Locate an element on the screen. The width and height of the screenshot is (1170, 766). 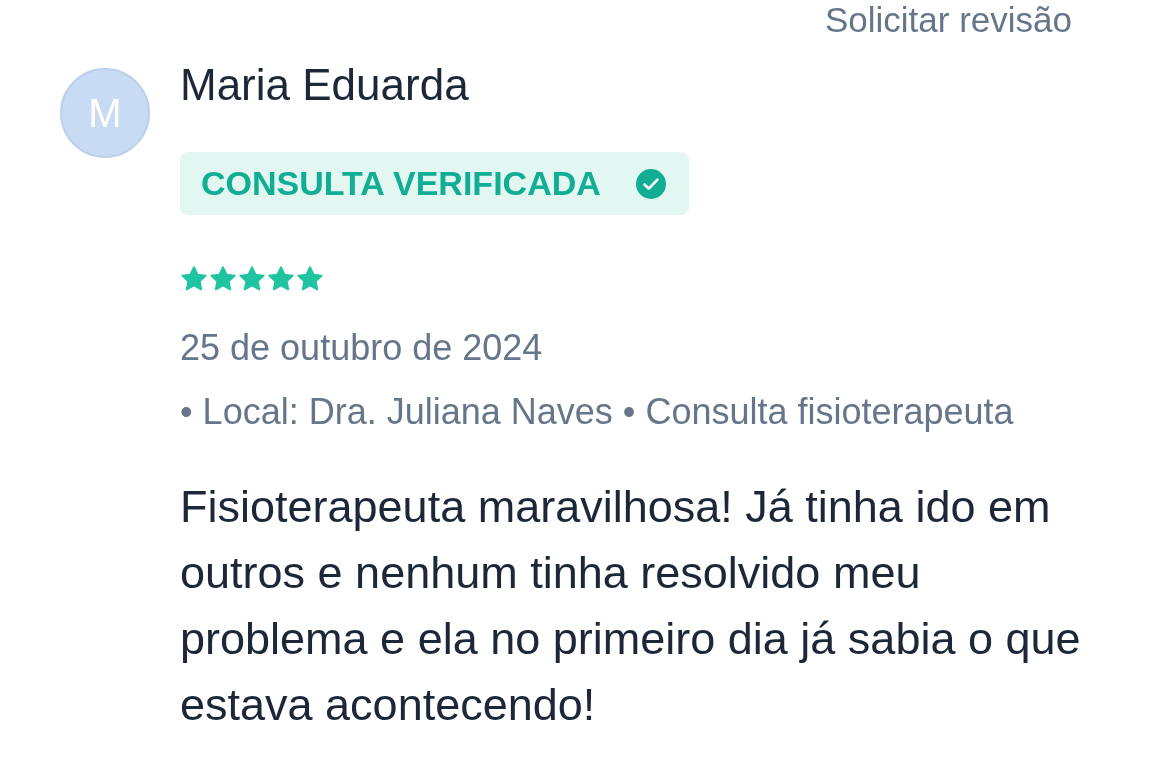
review-date: 25 de outubro de 2024 is located at coordinates (361, 348).